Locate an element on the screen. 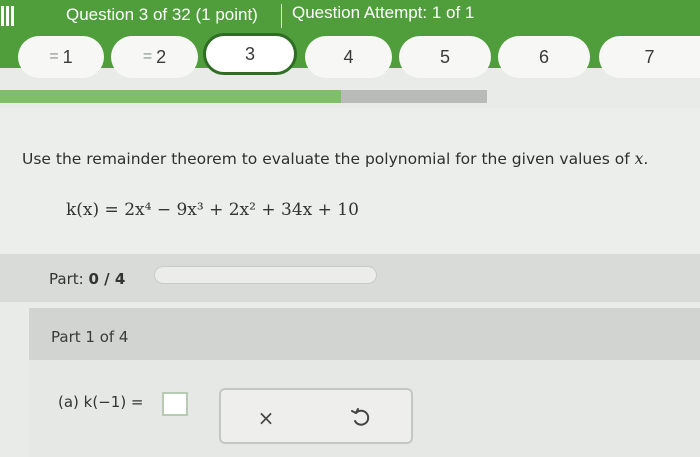  question-nav-3: 3 is located at coordinates (250, 54).